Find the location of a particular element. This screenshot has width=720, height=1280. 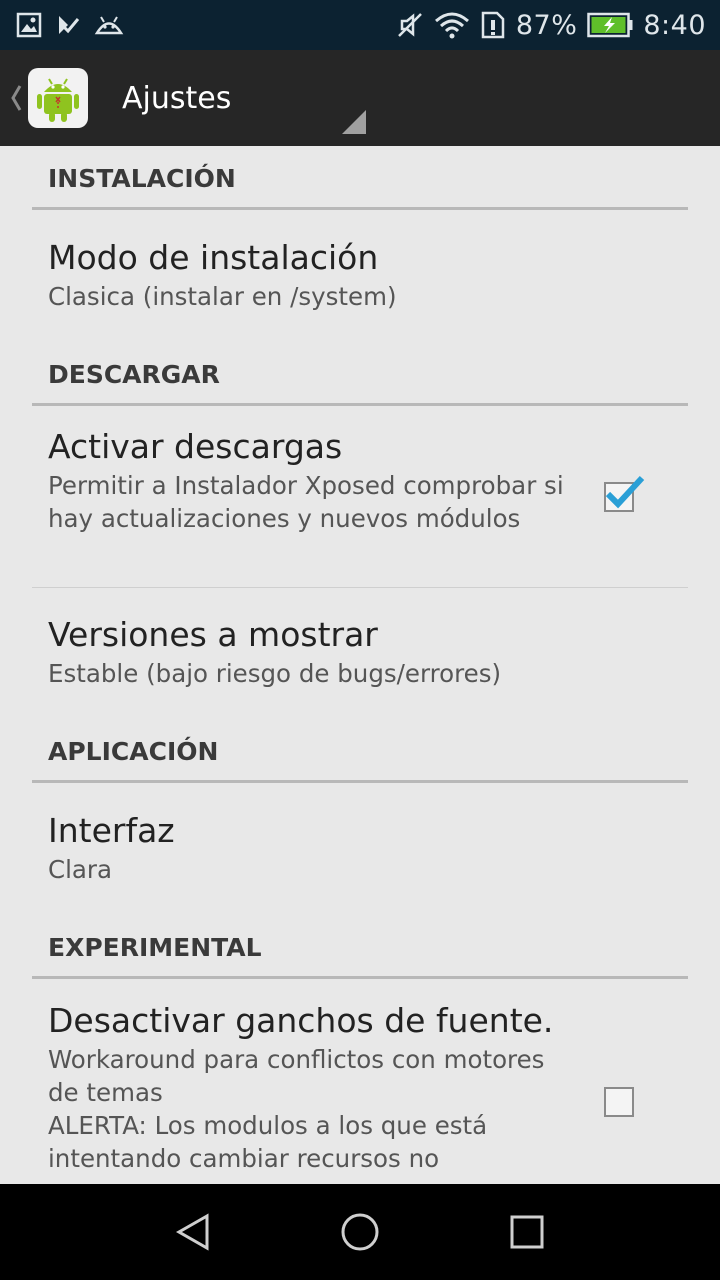

back-icon is located at coordinates (193, 1232).